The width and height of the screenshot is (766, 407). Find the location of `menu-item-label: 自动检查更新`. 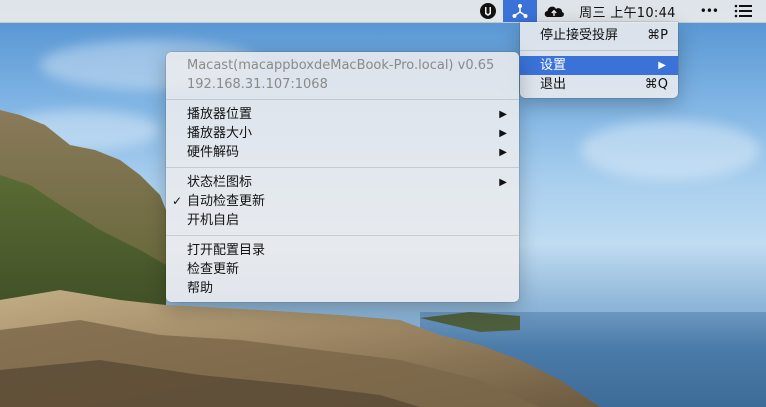

menu-item-label: 自动检查更新 is located at coordinates (226, 201).